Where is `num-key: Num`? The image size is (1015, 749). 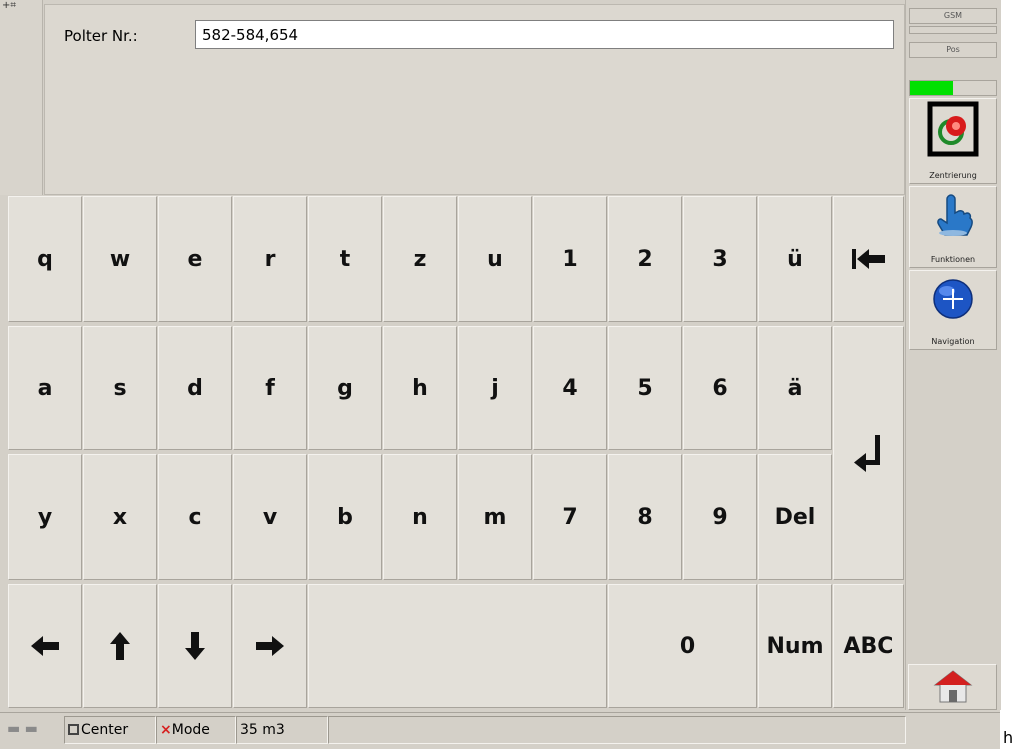 num-key: Num is located at coordinates (795, 646).